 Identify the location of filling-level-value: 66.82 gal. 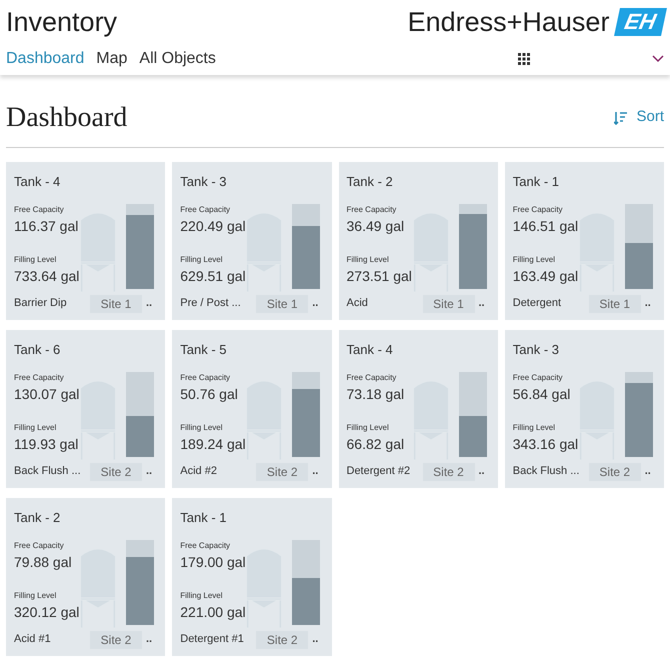
(376, 444).